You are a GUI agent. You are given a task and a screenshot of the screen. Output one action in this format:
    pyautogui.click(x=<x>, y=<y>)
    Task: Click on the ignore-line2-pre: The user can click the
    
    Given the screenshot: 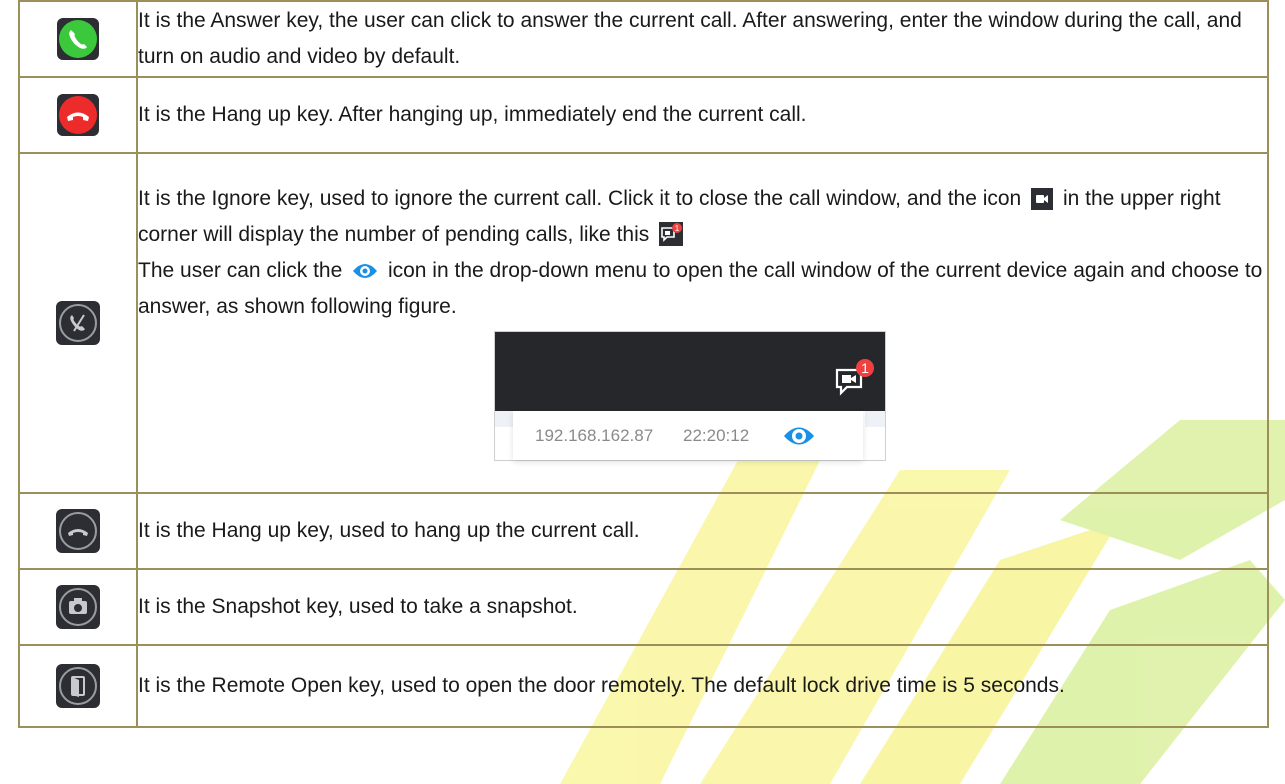 What is the action you would take?
    pyautogui.click(x=240, y=270)
    